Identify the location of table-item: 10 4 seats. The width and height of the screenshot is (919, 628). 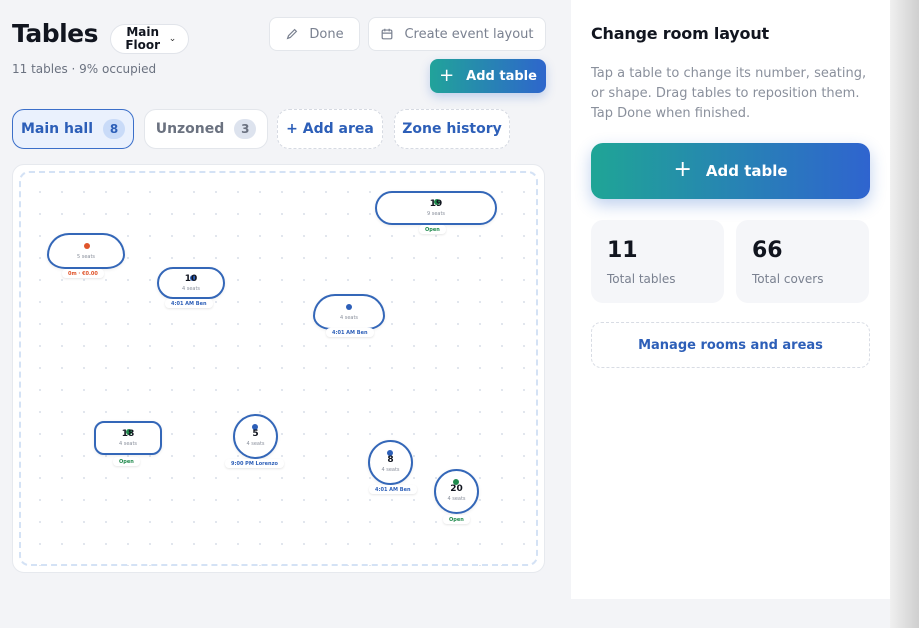
(191, 283).